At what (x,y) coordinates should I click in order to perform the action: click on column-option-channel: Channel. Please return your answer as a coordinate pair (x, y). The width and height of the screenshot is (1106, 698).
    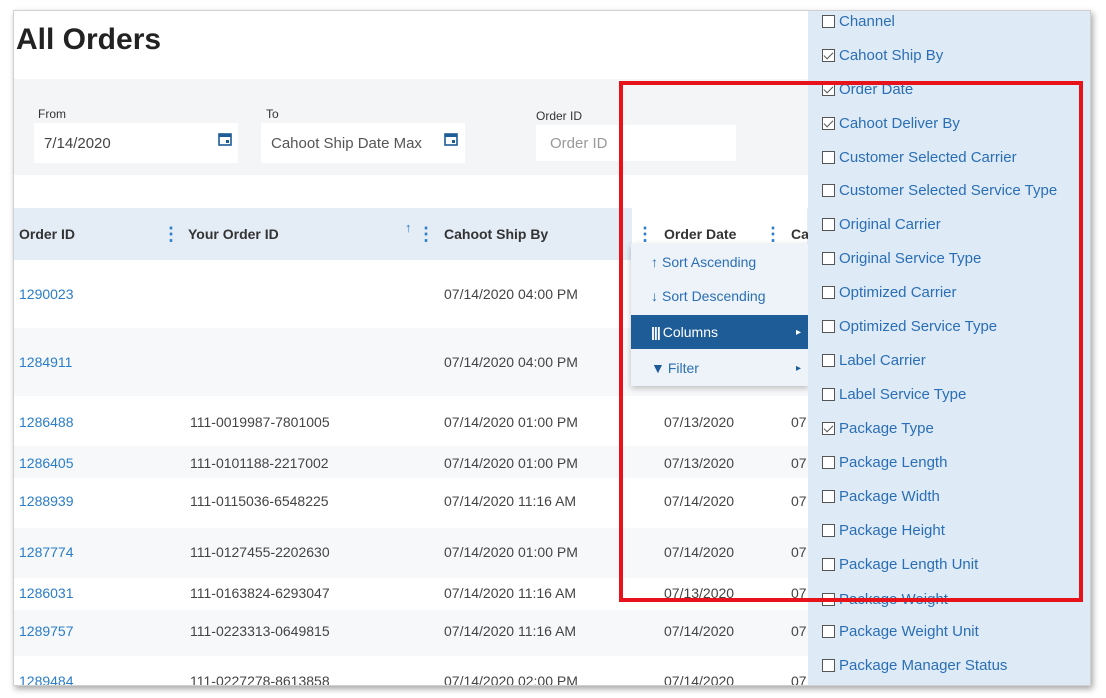
    Looking at the image, I should click on (858, 21).